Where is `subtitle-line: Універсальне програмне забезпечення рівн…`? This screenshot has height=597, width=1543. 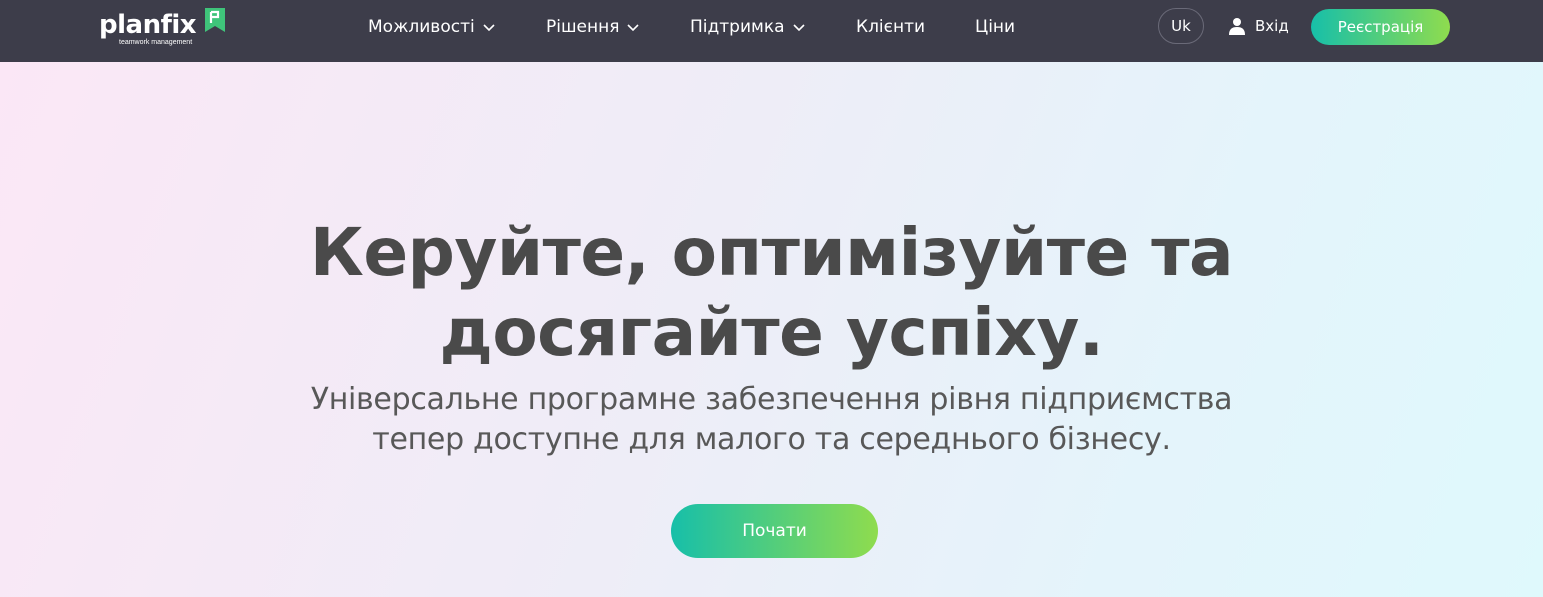
subtitle-line: Універсальне програмне забезпечення рівн… is located at coordinates (771, 399).